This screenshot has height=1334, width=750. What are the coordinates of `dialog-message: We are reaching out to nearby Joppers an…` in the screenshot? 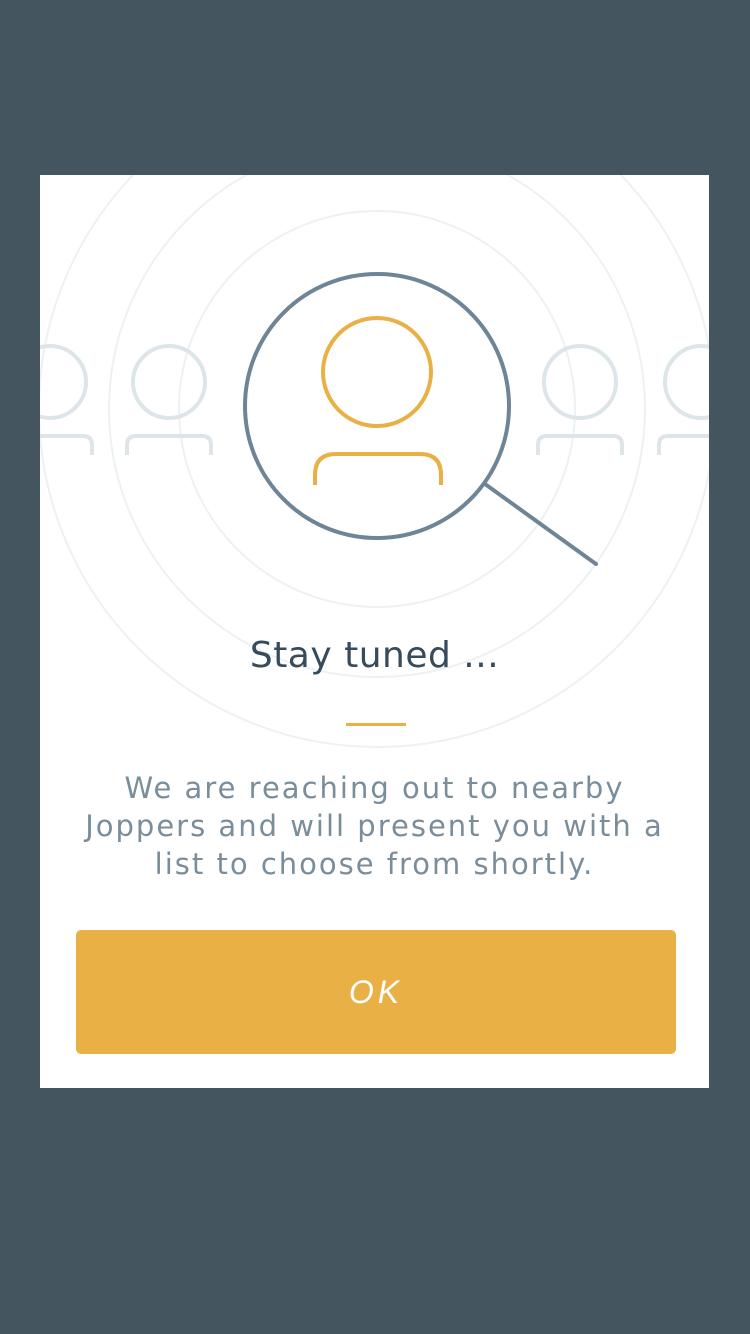 It's located at (374, 826).